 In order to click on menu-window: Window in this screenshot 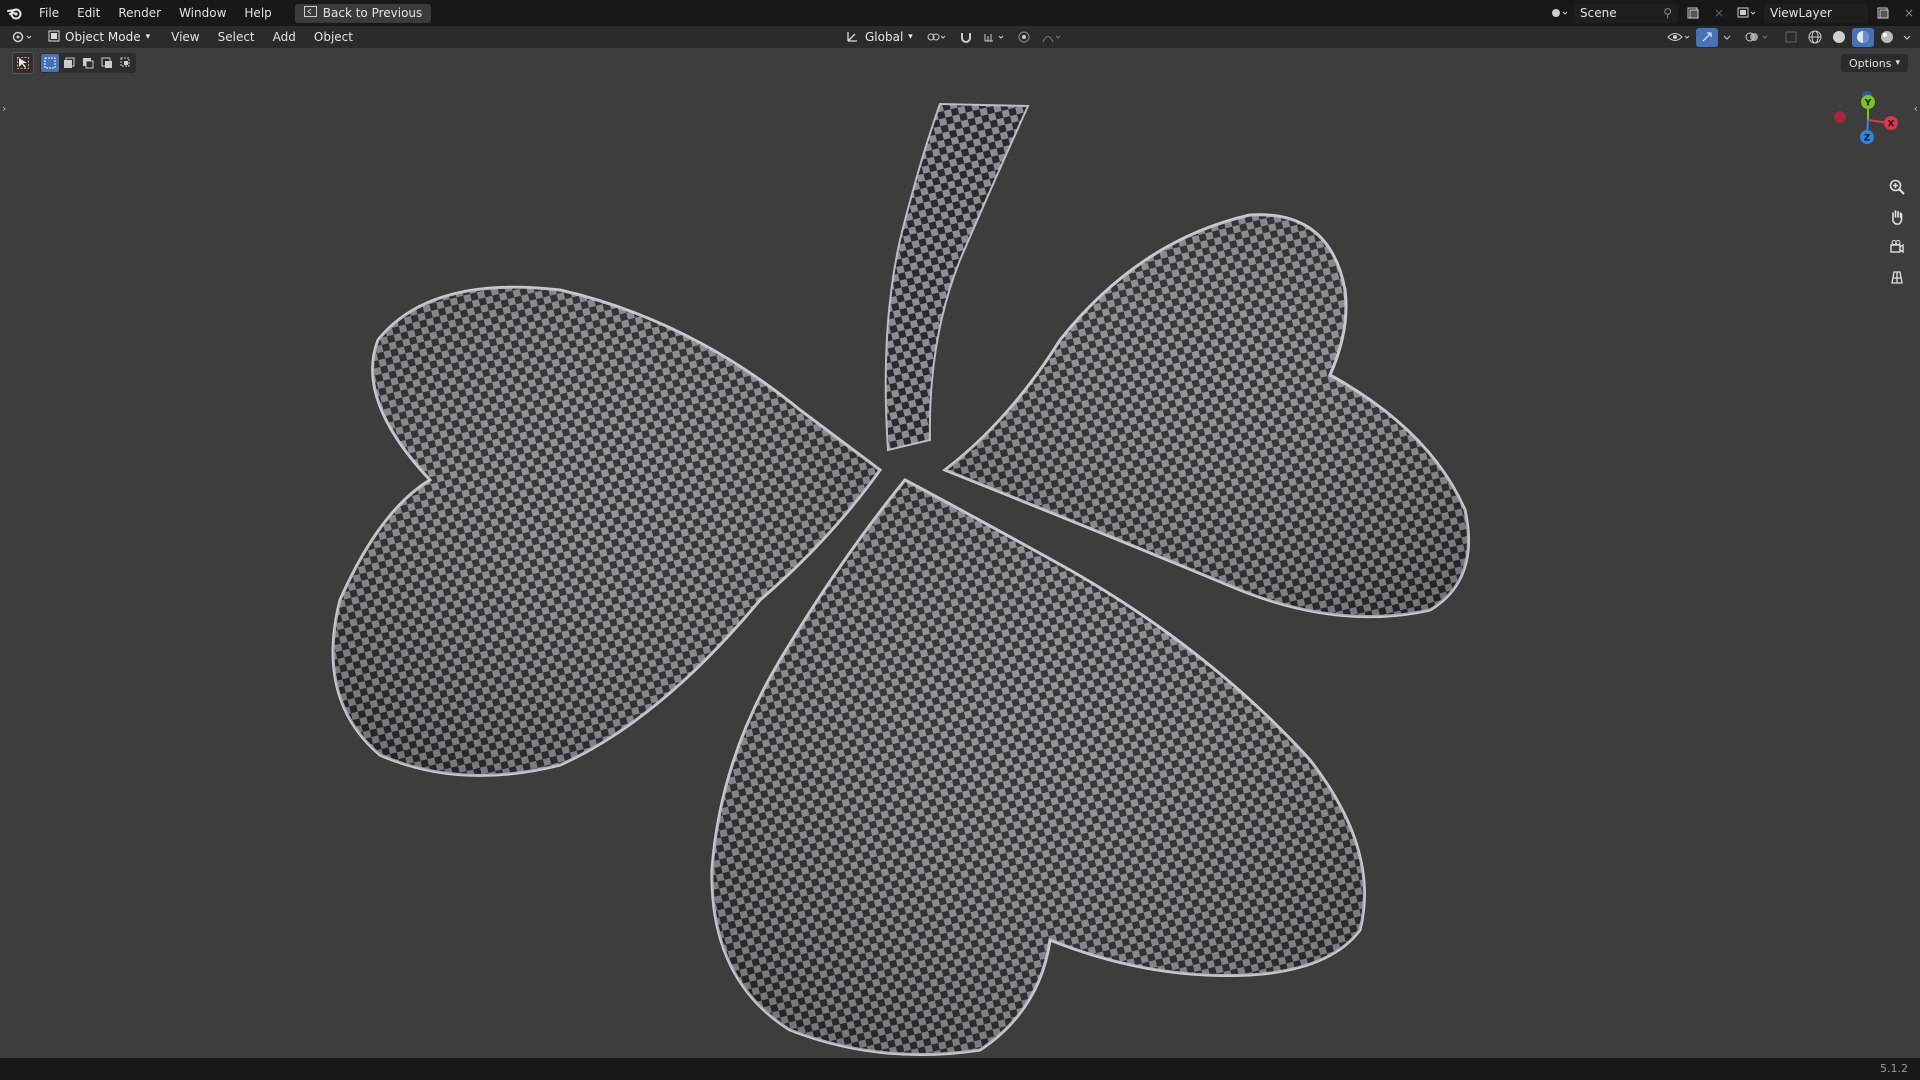, I will do `click(202, 13)`.